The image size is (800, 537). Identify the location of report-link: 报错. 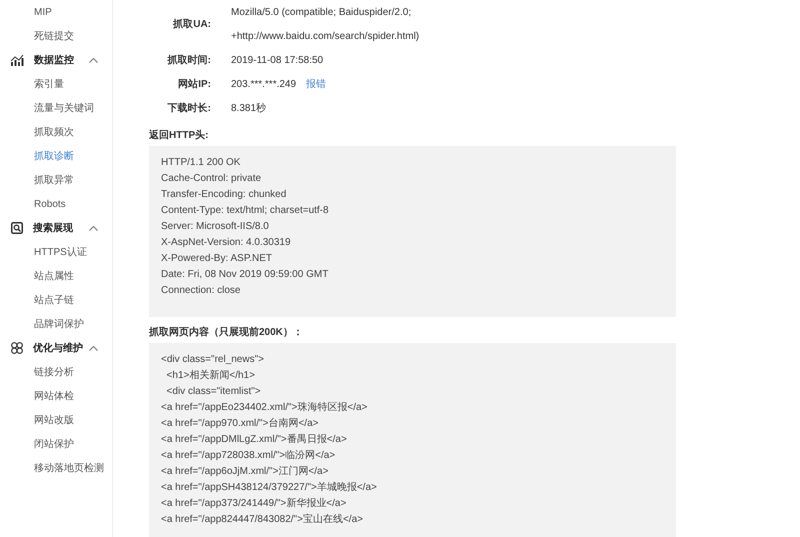
(316, 84).